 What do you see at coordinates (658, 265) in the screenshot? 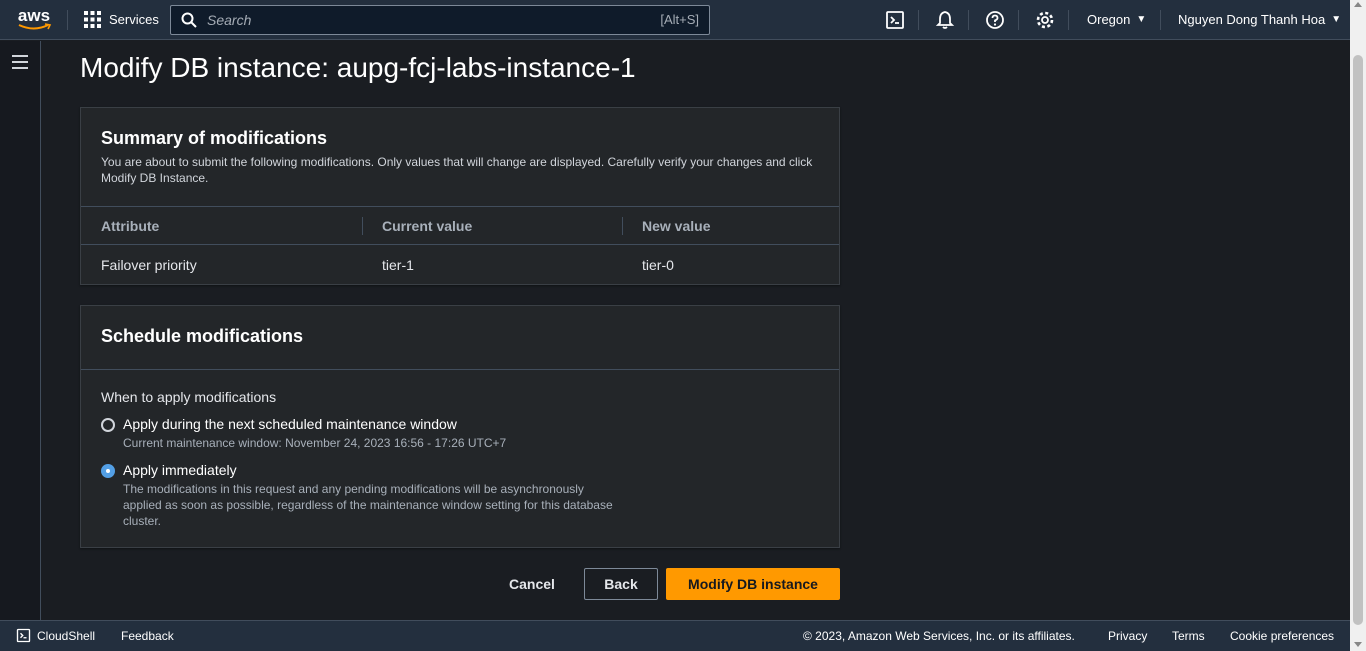
I see `cell-new-value: tier-0` at bounding box center [658, 265].